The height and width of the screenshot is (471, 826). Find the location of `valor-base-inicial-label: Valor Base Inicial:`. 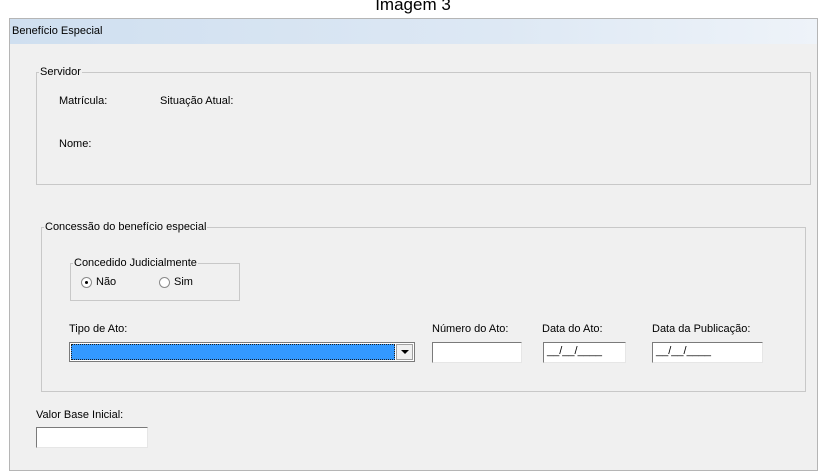

valor-base-inicial-label: Valor Base Inicial: is located at coordinates (80, 415).